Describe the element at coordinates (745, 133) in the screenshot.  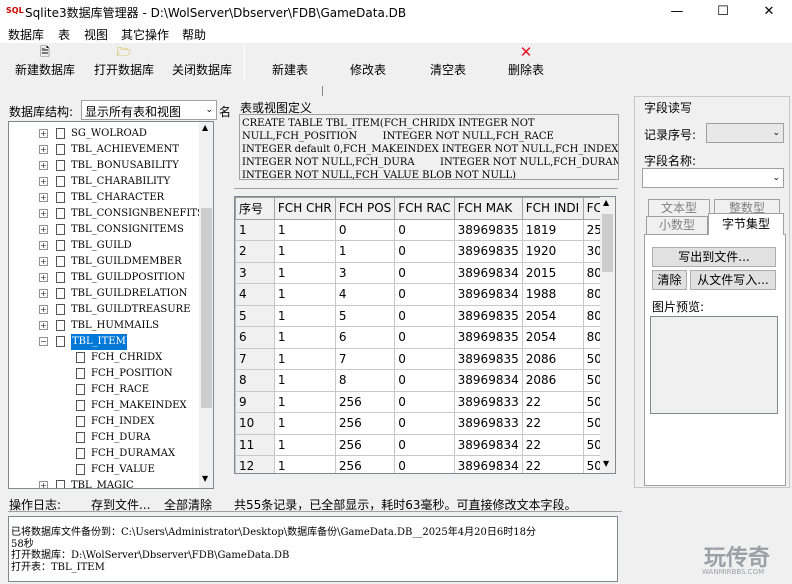
I see `record-no-select: ⌄` at that location.